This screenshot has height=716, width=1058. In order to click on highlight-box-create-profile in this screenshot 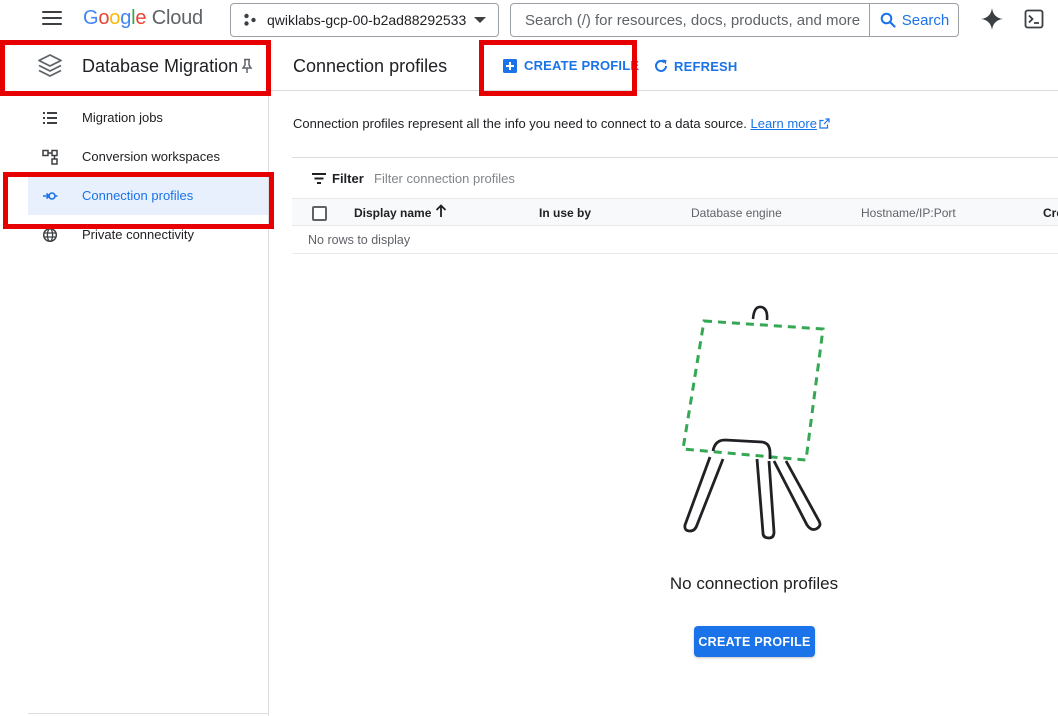, I will do `click(558, 68)`.